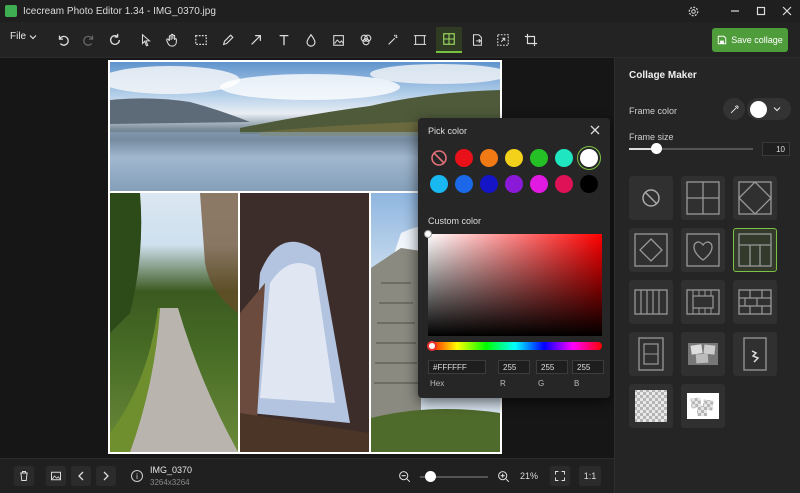 The image size is (800, 493). Describe the element at coordinates (651, 302) in the screenshot. I see `layout-vertical-strips` at that location.